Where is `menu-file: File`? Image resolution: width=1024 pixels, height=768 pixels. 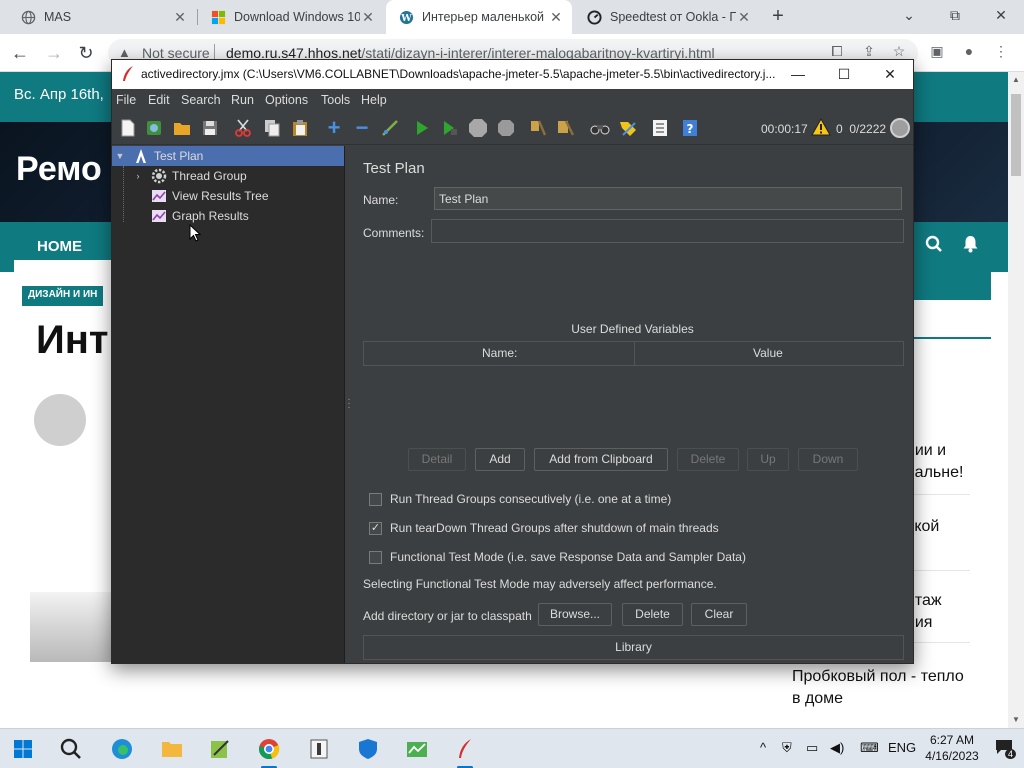
menu-file: File is located at coordinates (126, 100).